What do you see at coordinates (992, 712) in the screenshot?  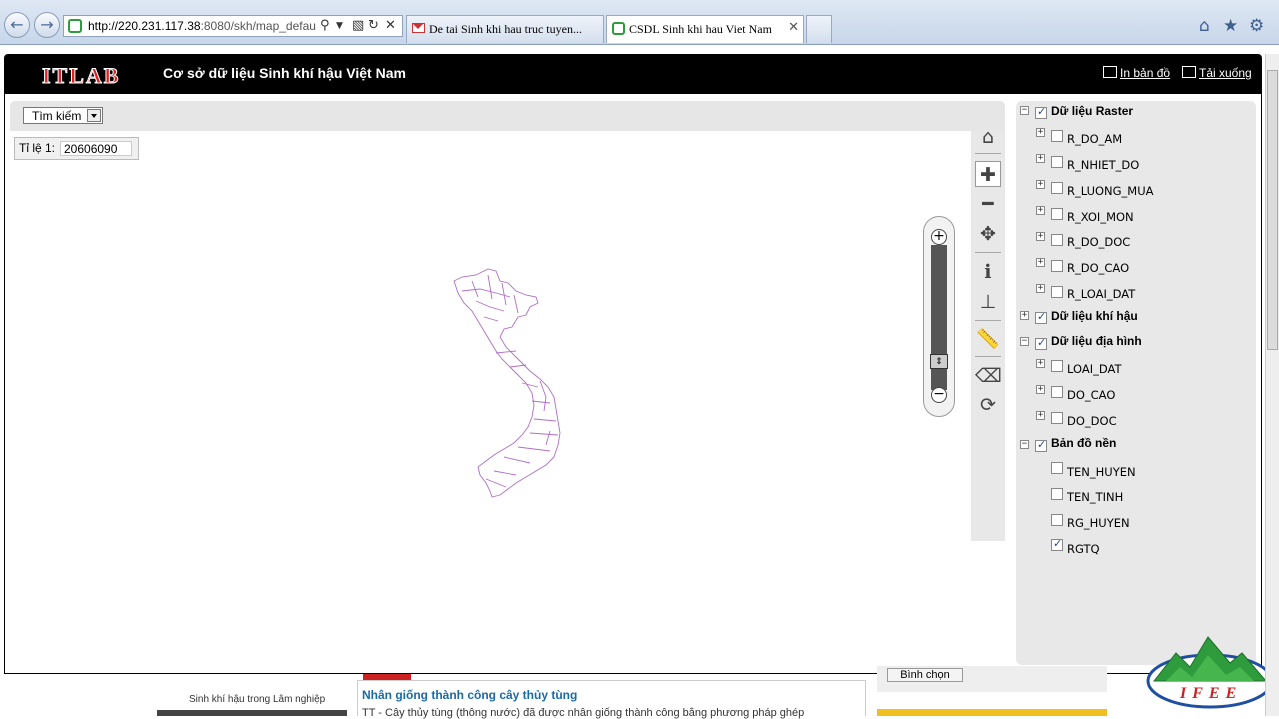 I see `yellow-banner` at bounding box center [992, 712].